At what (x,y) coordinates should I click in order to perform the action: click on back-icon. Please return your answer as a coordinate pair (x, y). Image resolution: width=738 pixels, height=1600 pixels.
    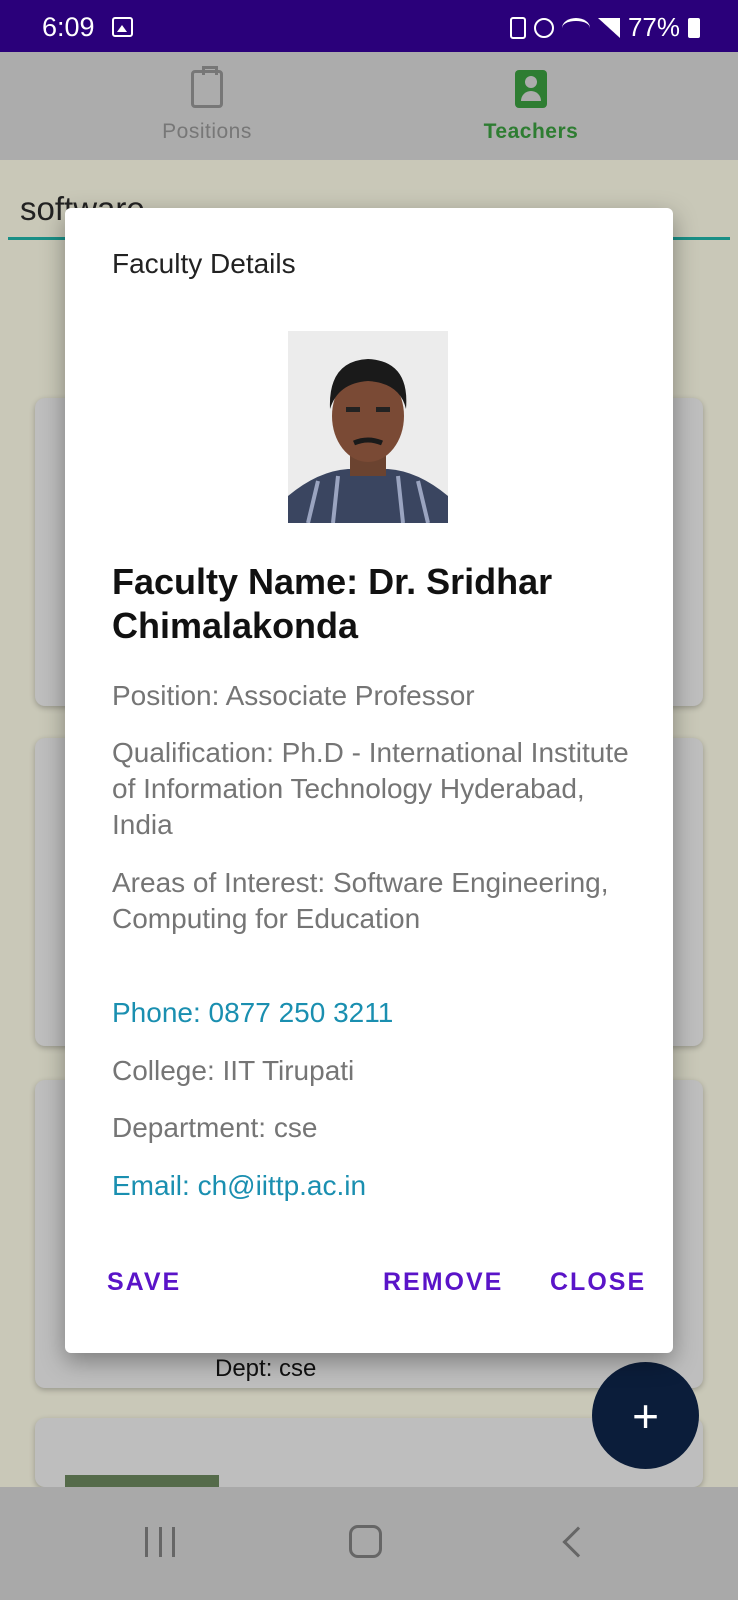
    Looking at the image, I should click on (578, 1542).